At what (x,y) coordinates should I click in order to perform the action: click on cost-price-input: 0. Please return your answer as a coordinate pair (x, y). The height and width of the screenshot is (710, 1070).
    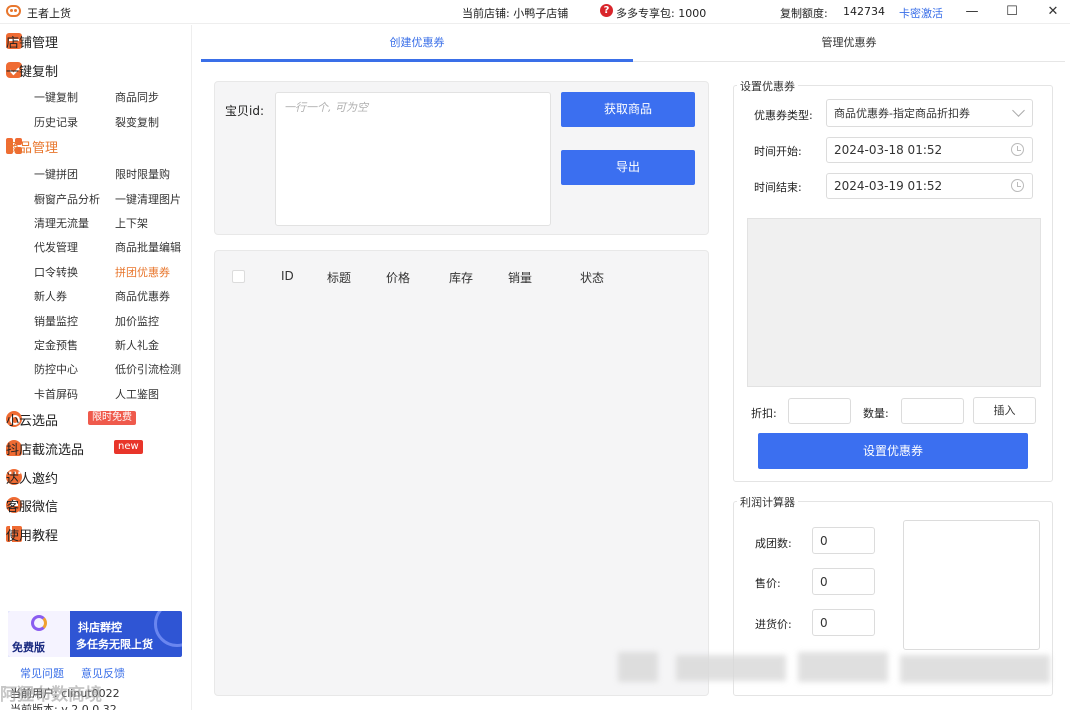
    Looking at the image, I should click on (843, 622).